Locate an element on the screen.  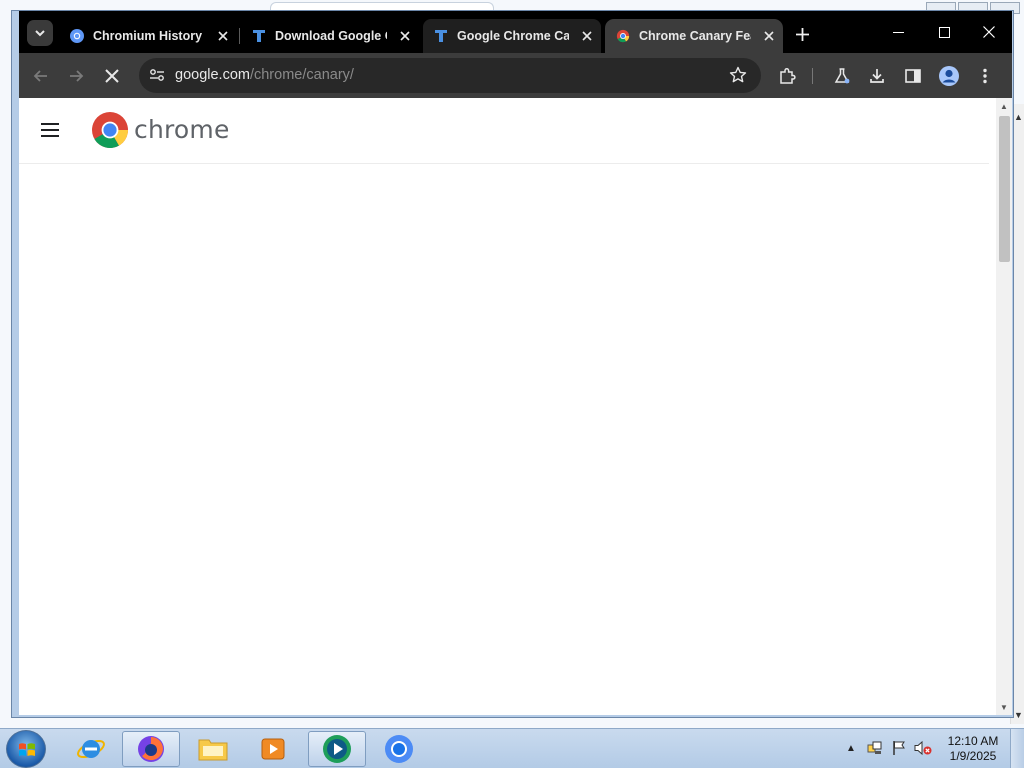
network-icon is located at coordinates (875, 748).